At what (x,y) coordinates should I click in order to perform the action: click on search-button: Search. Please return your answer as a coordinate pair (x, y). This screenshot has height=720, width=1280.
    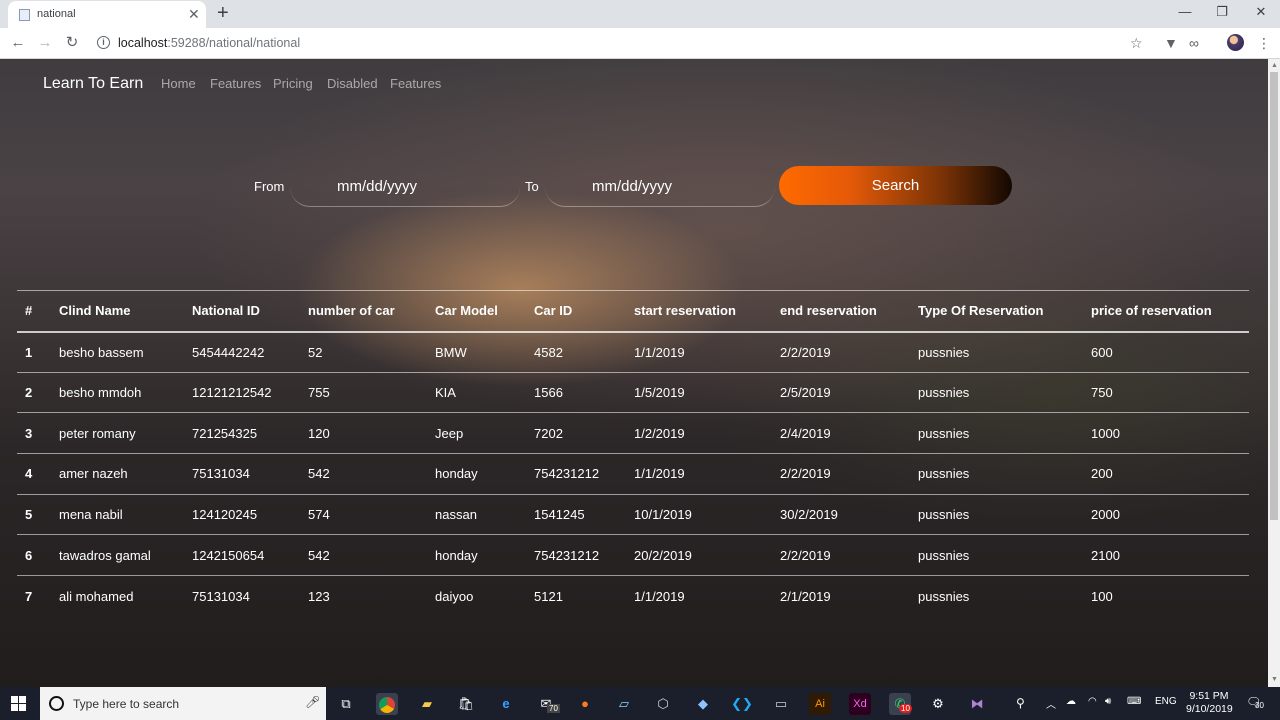
    Looking at the image, I should click on (895, 185).